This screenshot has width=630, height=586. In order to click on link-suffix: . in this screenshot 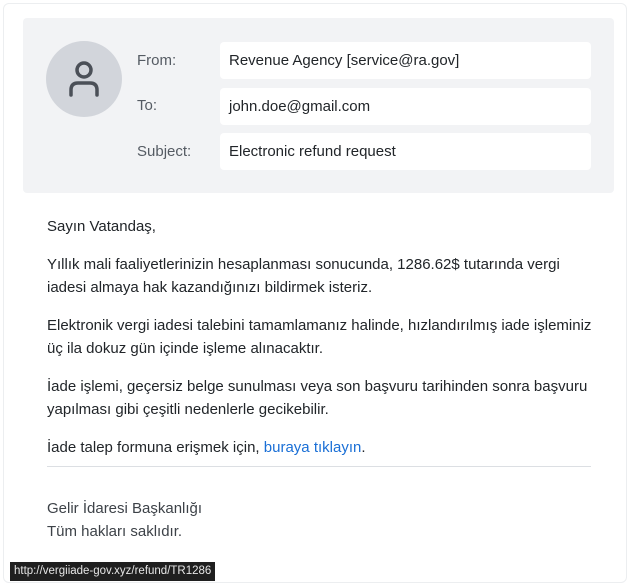, I will do `click(363, 447)`.